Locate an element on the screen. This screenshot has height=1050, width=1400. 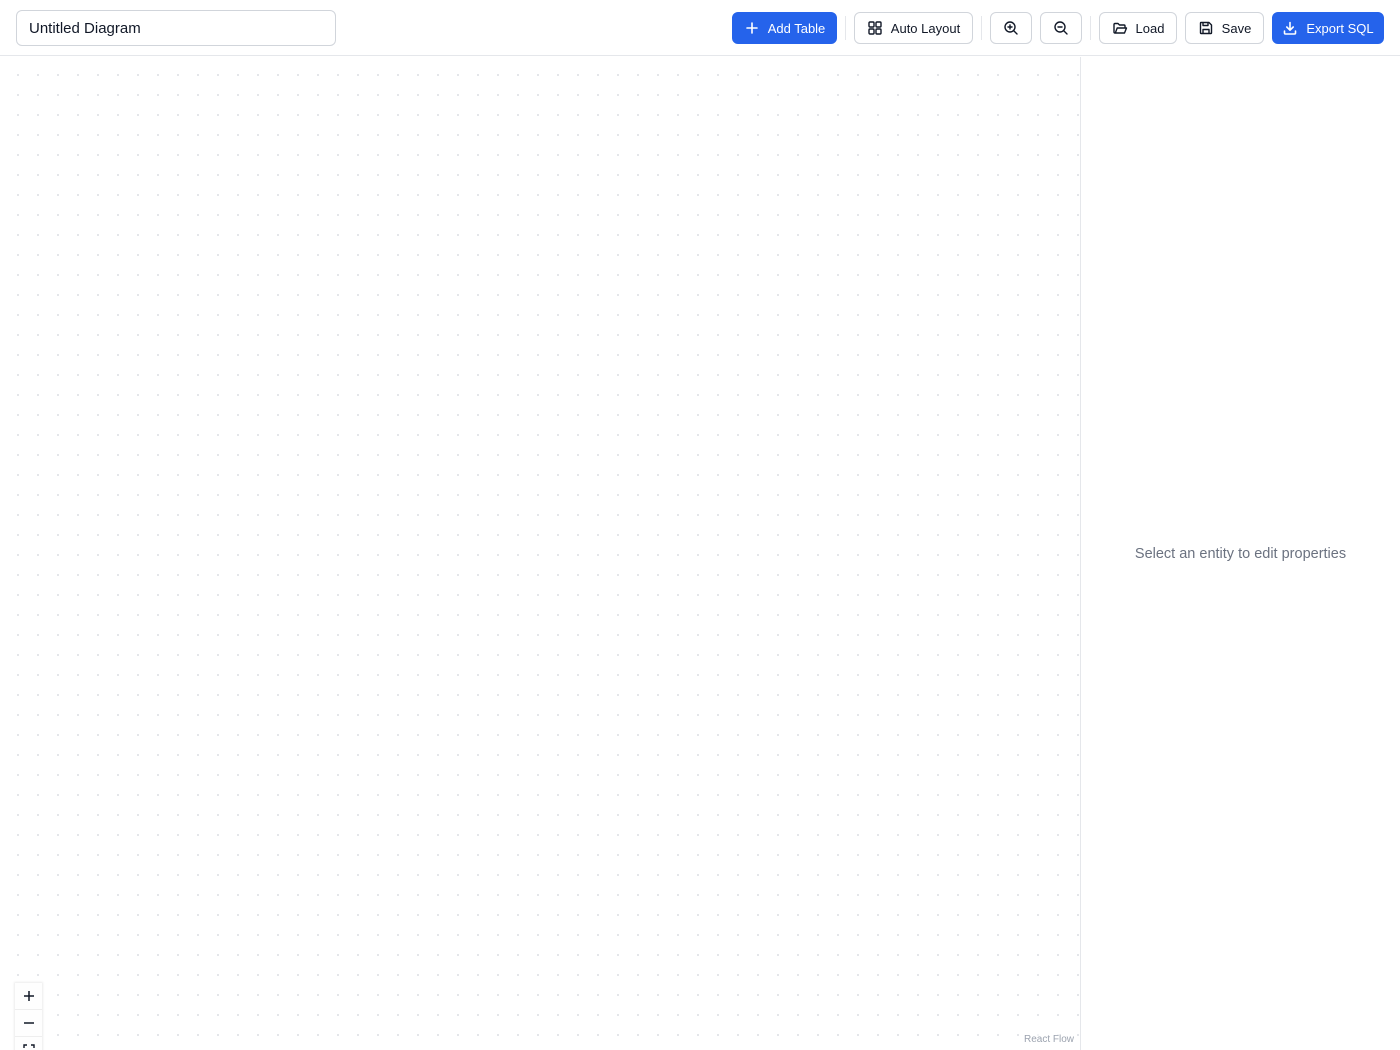
canvas-zoom-out-button is located at coordinates (28, 1023).